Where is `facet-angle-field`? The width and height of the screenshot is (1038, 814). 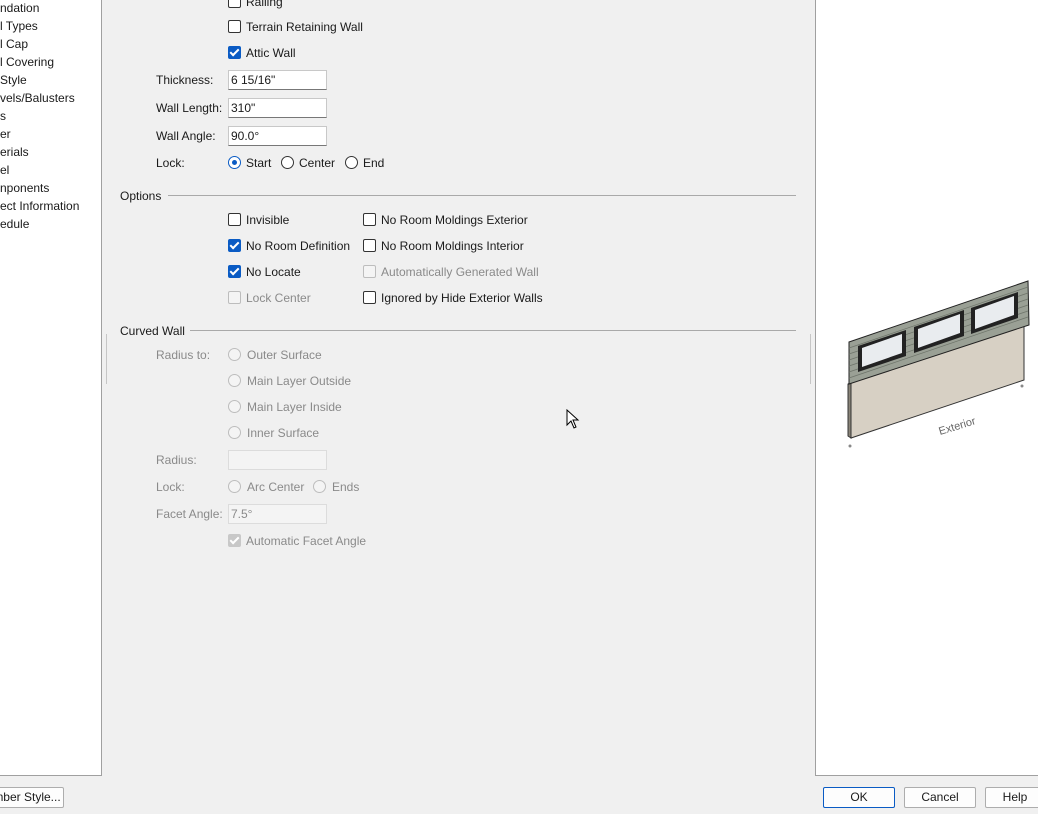 facet-angle-field is located at coordinates (277, 514).